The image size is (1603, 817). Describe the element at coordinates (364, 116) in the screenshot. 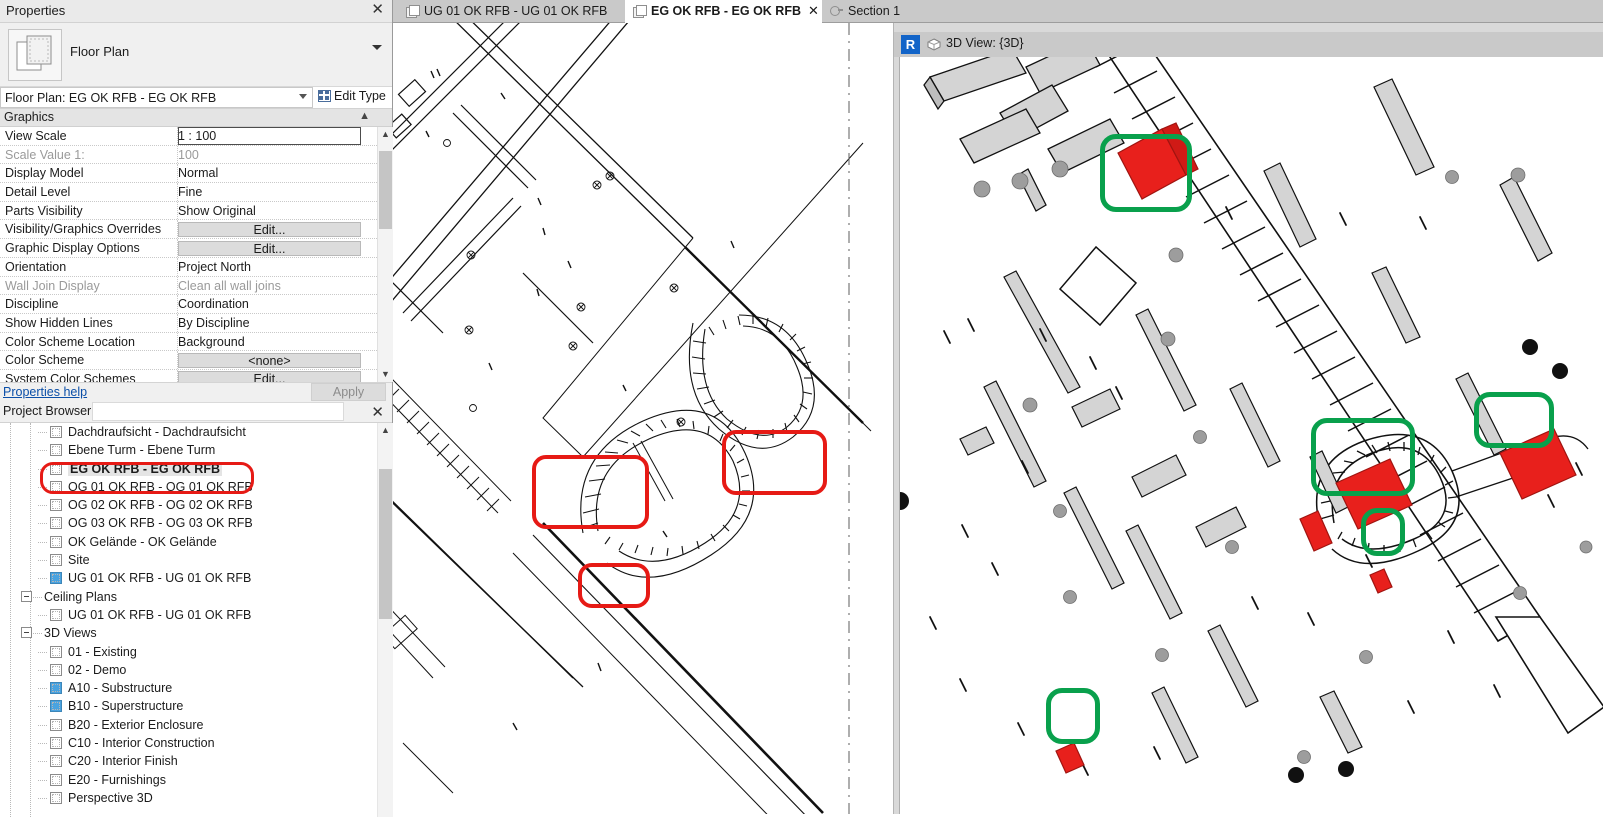

I see `collapse-icon: ▲` at that location.